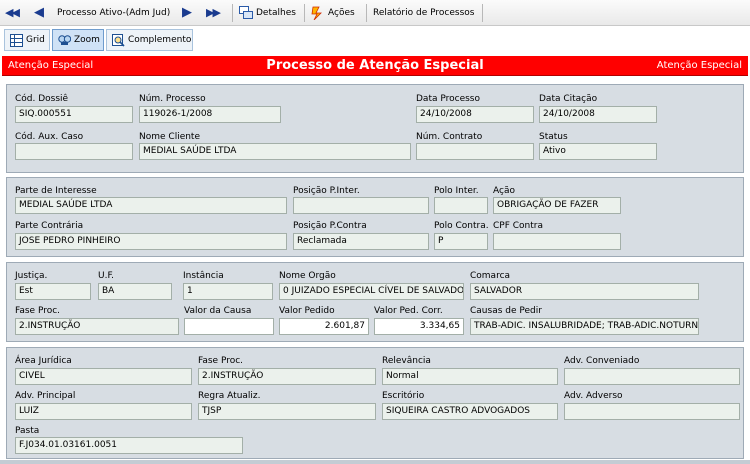  Describe the element at coordinates (97, 326) in the screenshot. I see `fase-proc-field: 2.INSTRUÇÃO` at that location.